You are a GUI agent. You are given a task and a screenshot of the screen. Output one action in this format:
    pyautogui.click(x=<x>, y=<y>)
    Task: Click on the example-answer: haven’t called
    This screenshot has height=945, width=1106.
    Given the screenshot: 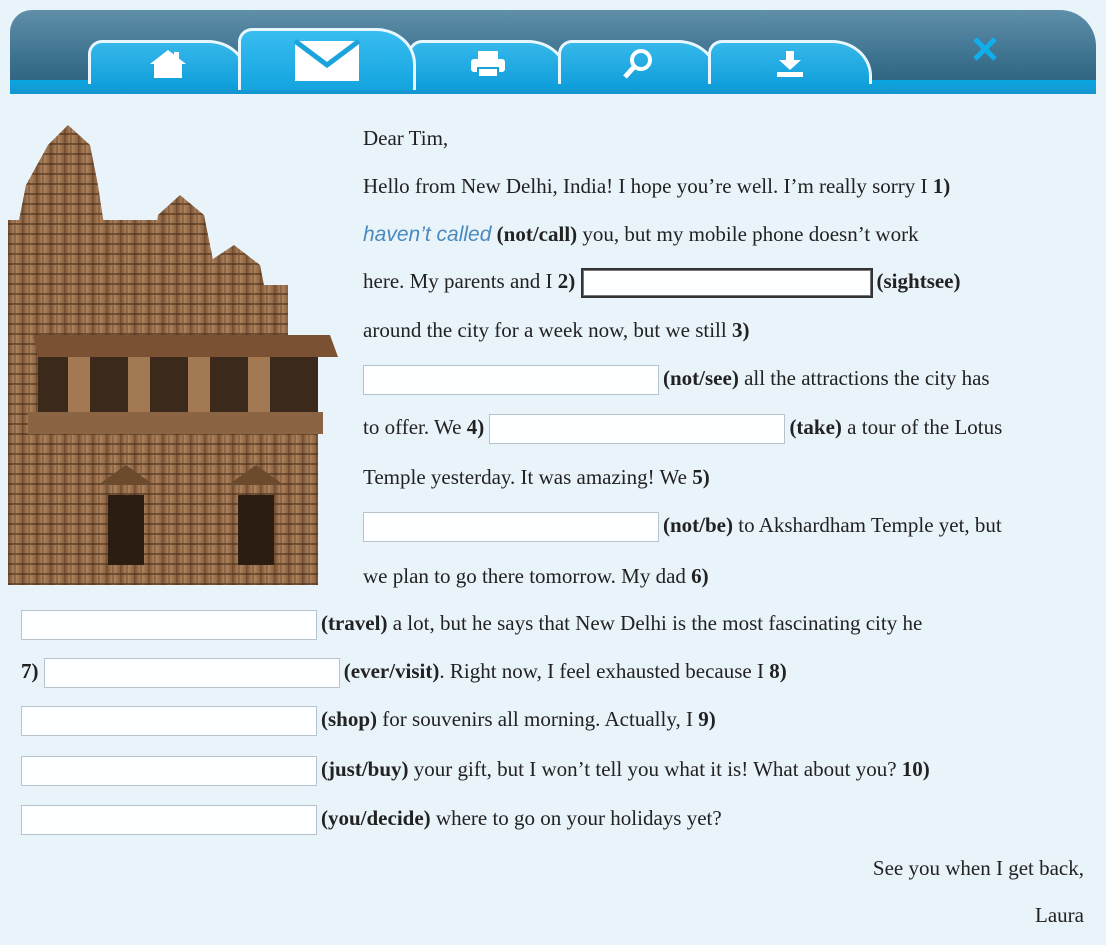 What is the action you would take?
    pyautogui.click(x=427, y=234)
    